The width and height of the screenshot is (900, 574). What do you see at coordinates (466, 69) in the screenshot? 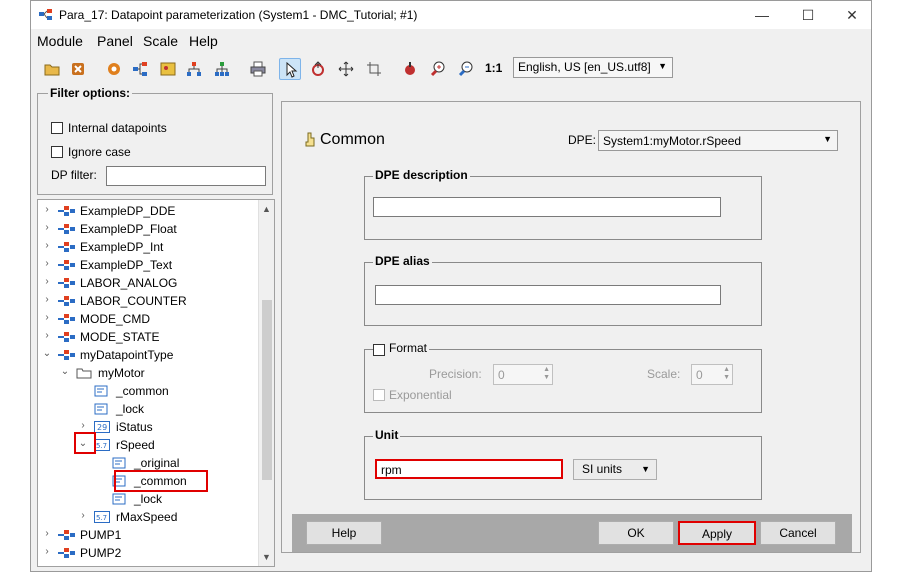
I see `zoom-out-icon` at bounding box center [466, 69].